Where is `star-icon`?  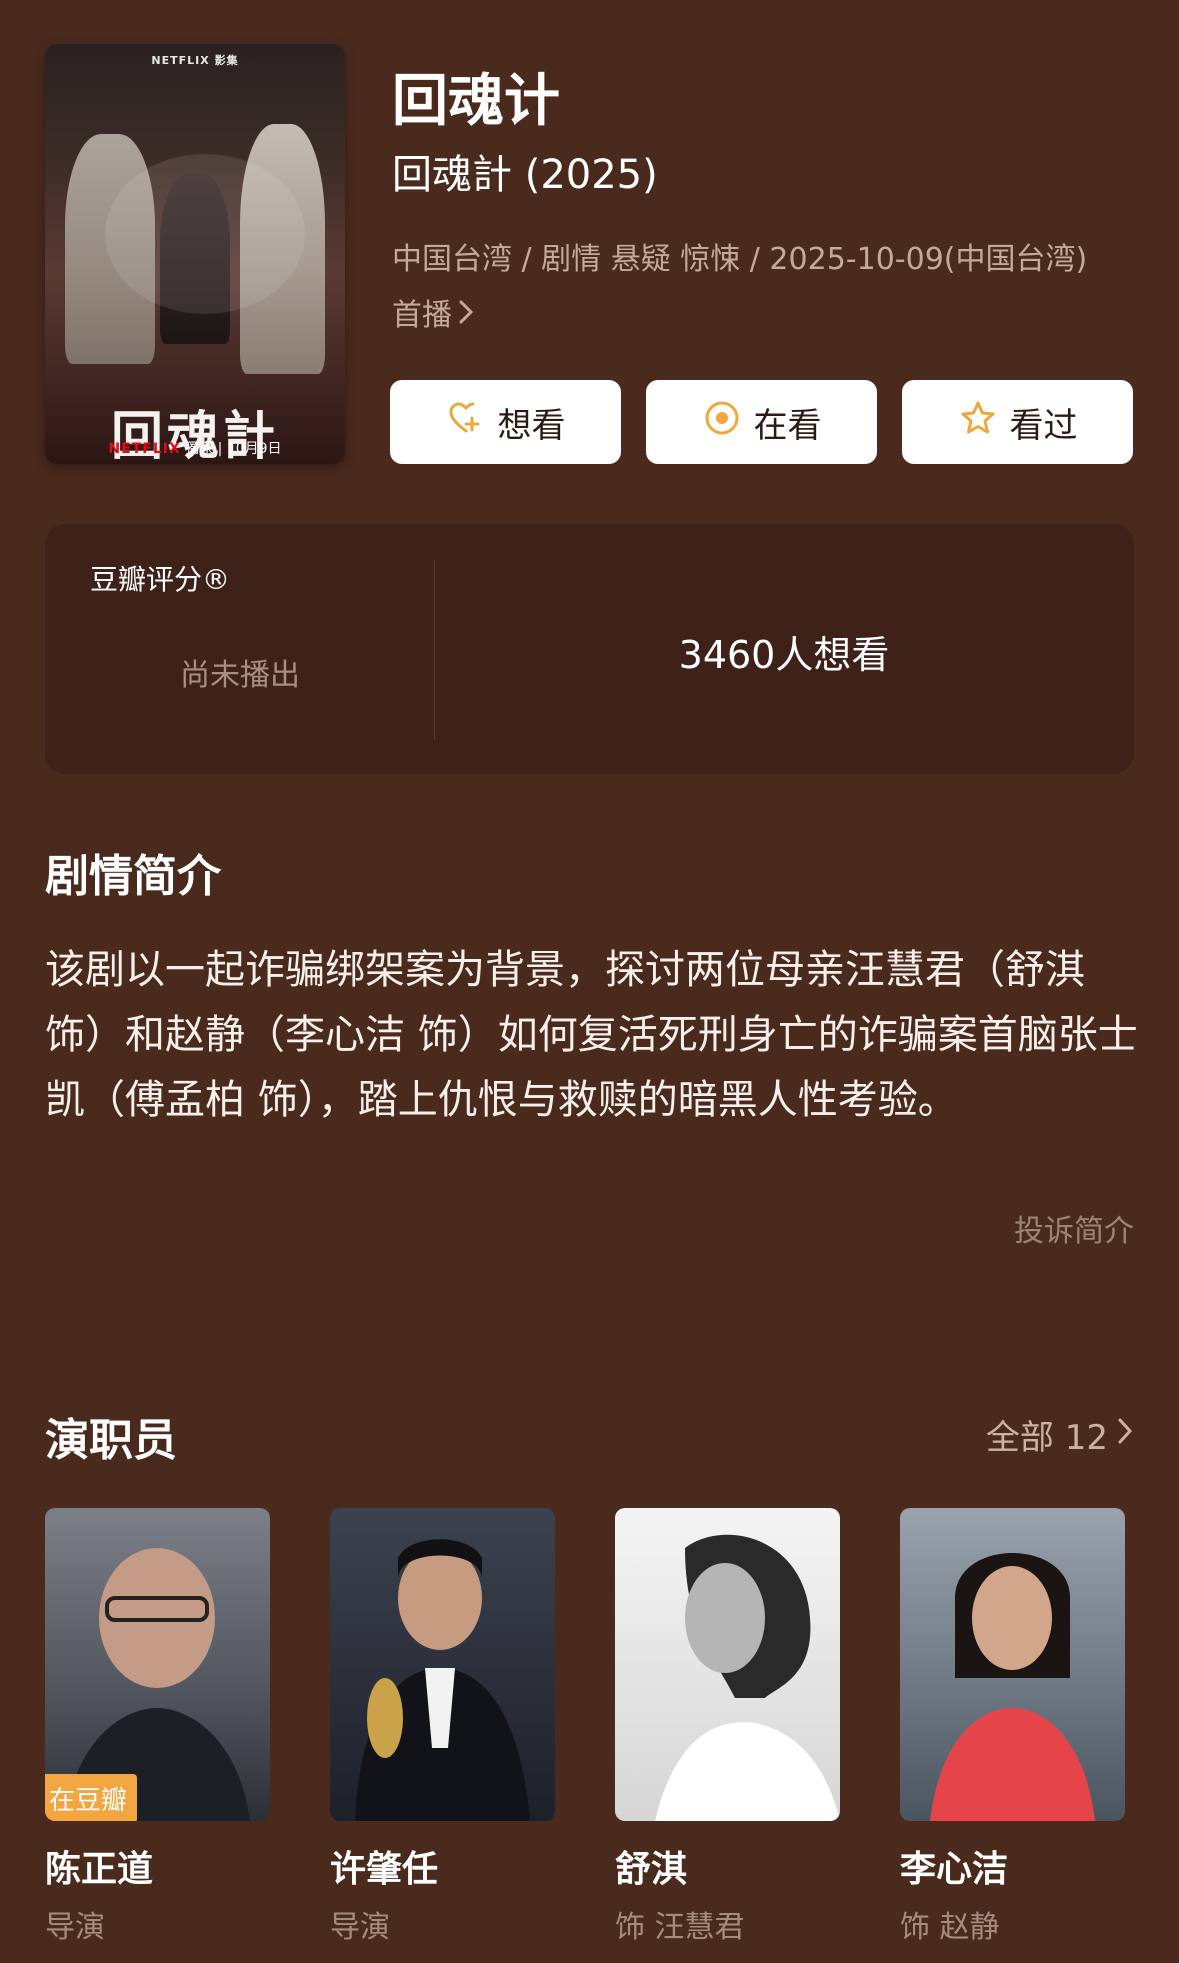
star-icon is located at coordinates (978, 422).